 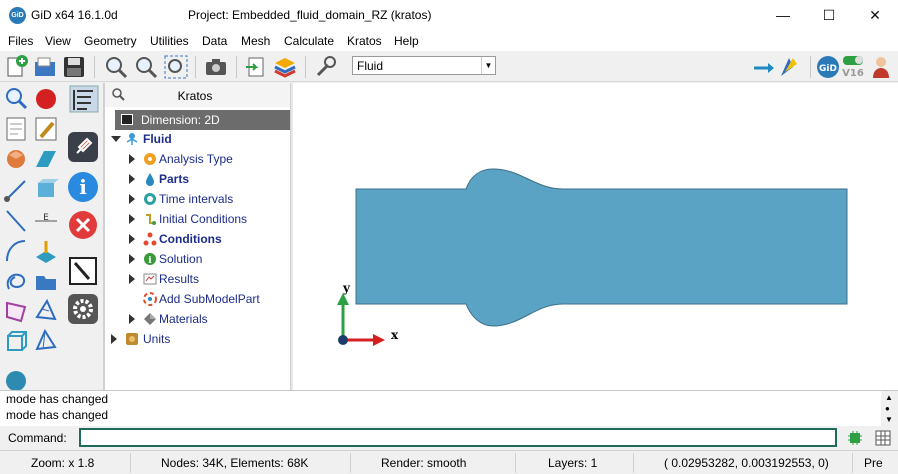 What do you see at coordinates (16, 379) in the screenshot?
I see `sphere-icon` at bounding box center [16, 379].